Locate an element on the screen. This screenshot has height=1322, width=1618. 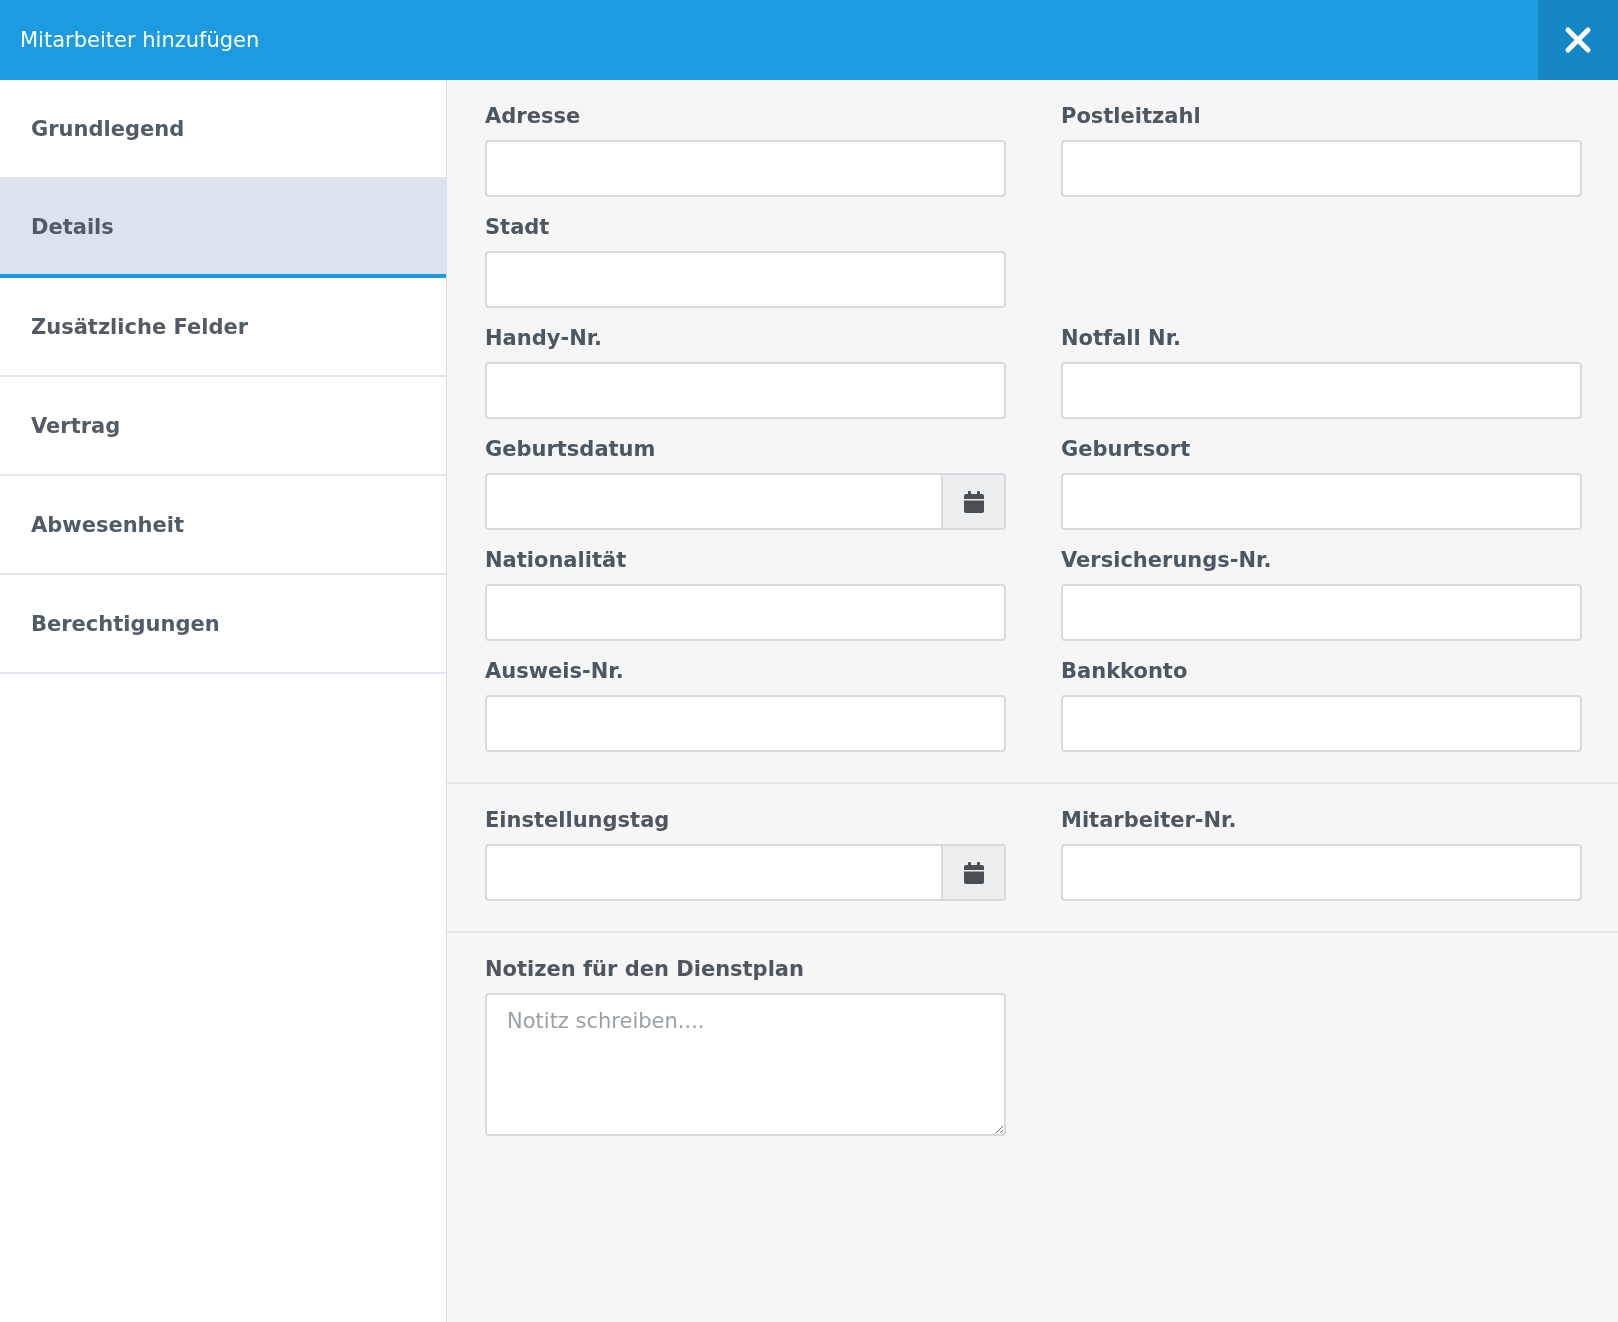
sidebar-item: Vertrag is located at coordinates (223, 426).